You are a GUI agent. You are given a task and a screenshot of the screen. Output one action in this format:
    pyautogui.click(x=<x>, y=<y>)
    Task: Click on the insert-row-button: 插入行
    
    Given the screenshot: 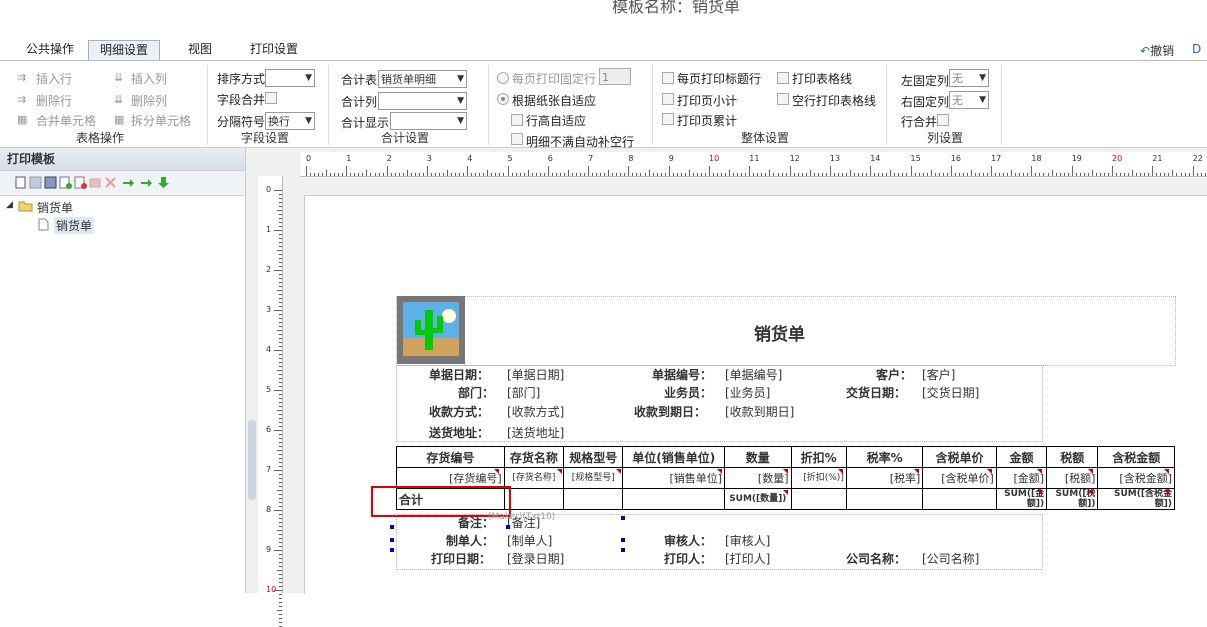 What is the action you would take?
    pyautogui.click(x=54, y=78)
    